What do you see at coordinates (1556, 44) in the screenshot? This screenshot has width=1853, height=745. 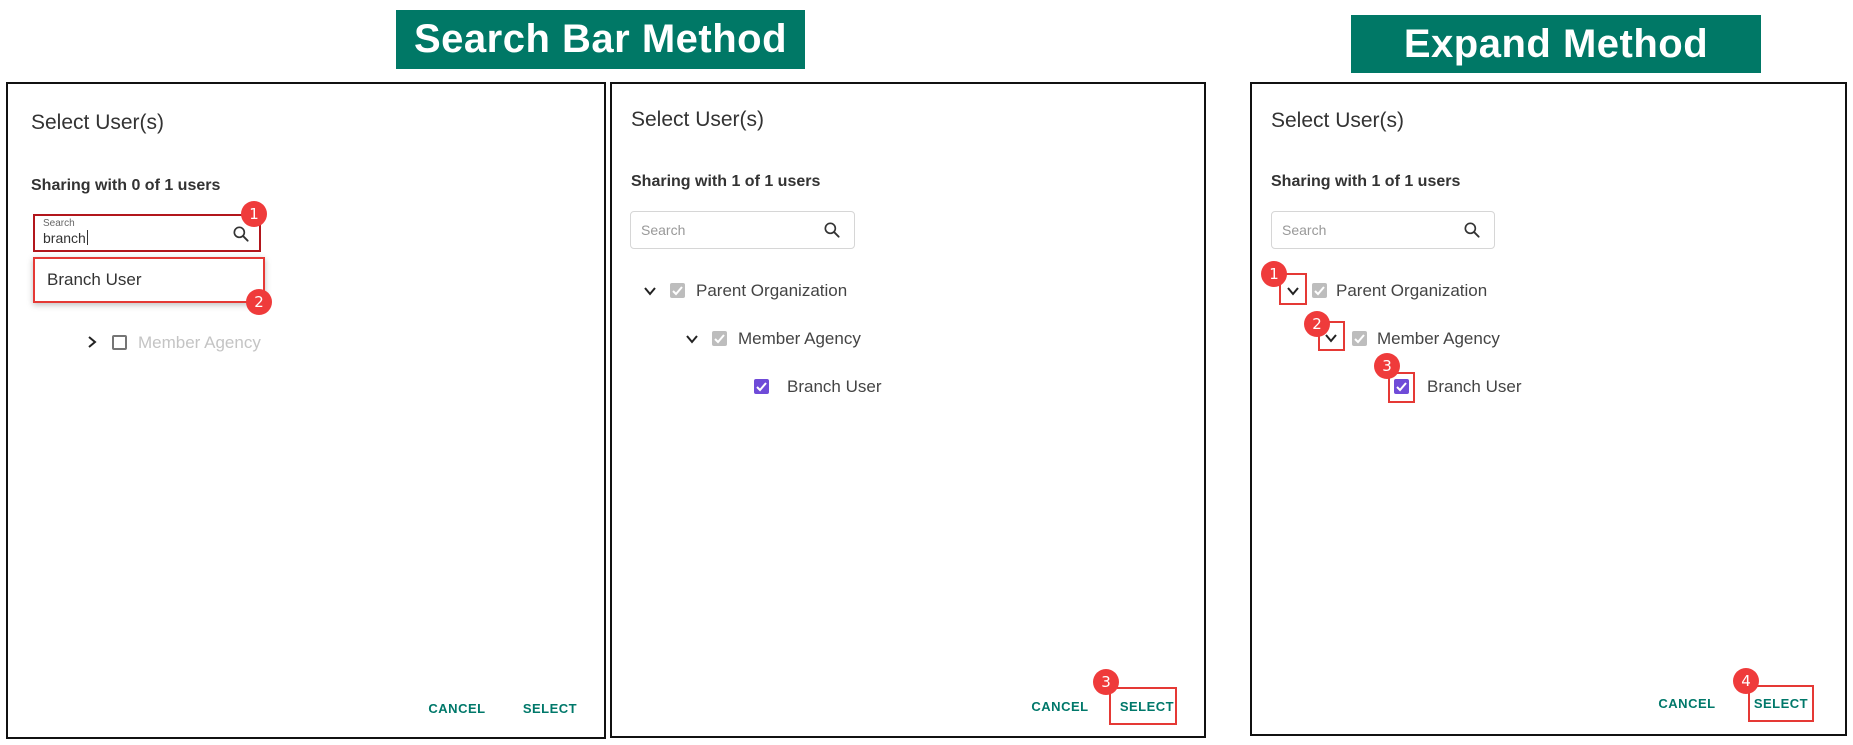 I see `expand-method-banner: Expand Method` at bounding box center [1556, 44].